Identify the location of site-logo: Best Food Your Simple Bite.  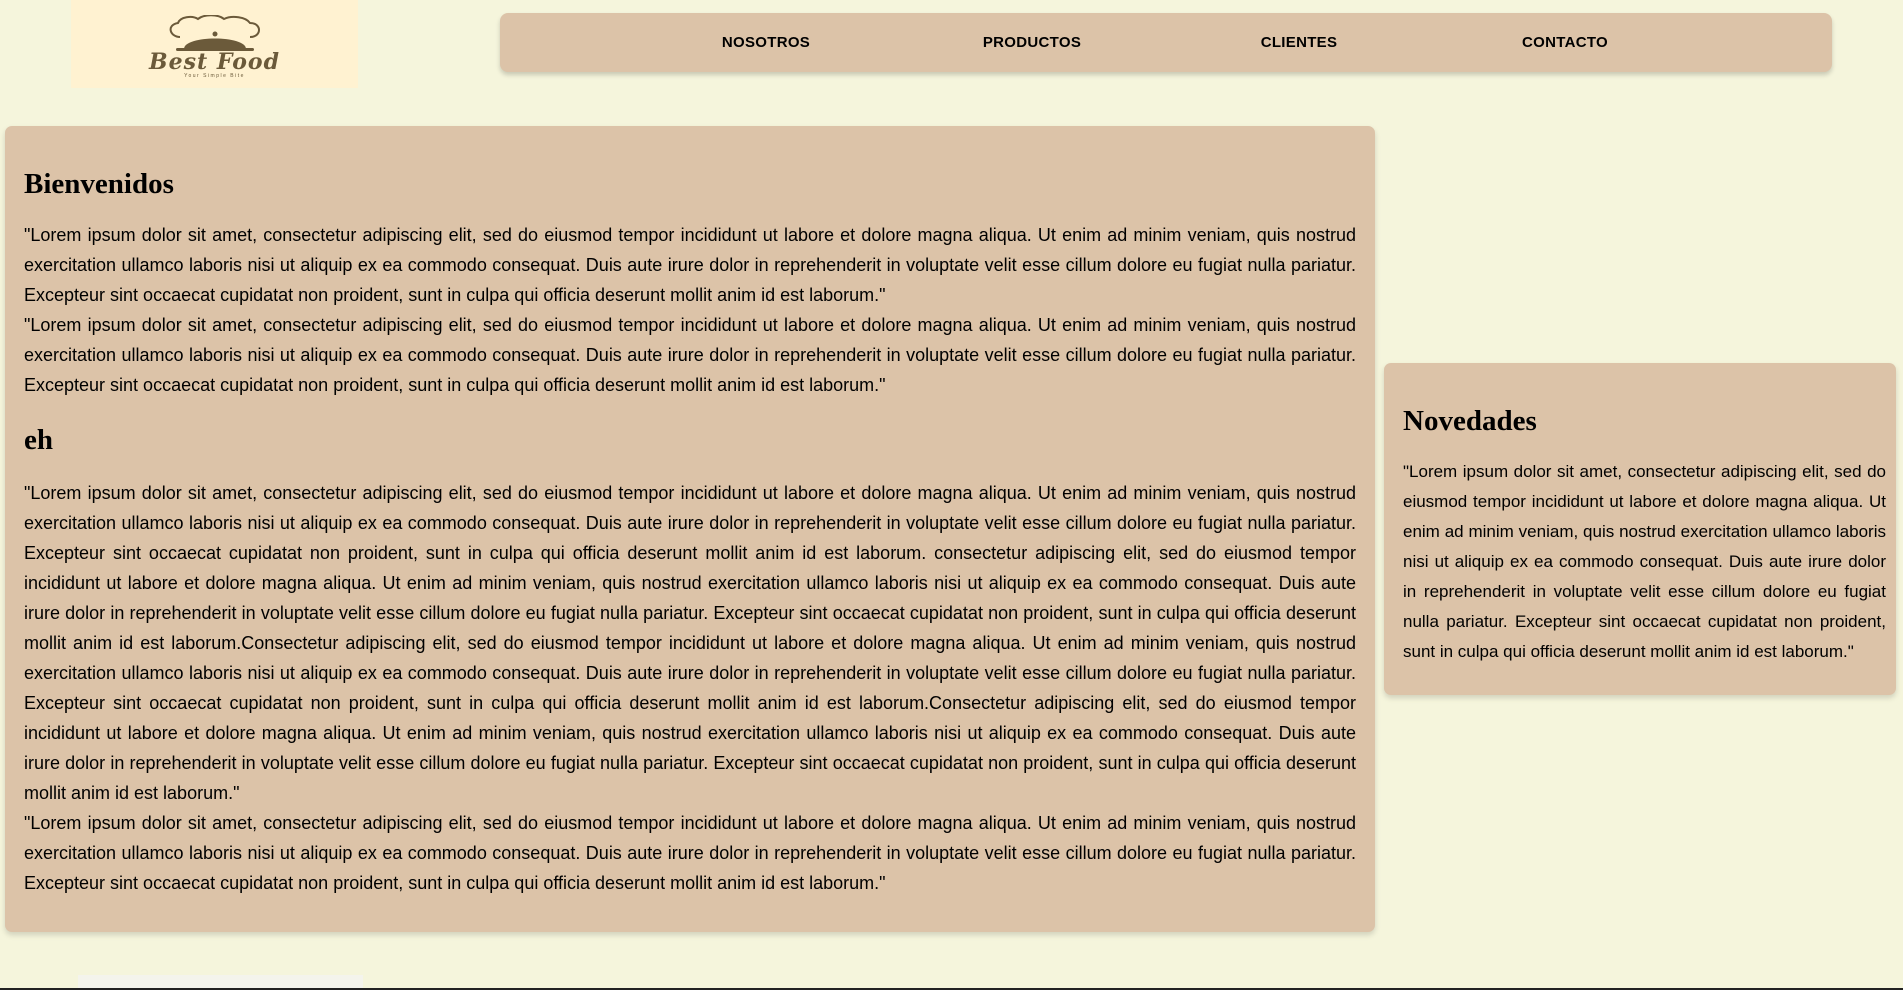
(214, 44).